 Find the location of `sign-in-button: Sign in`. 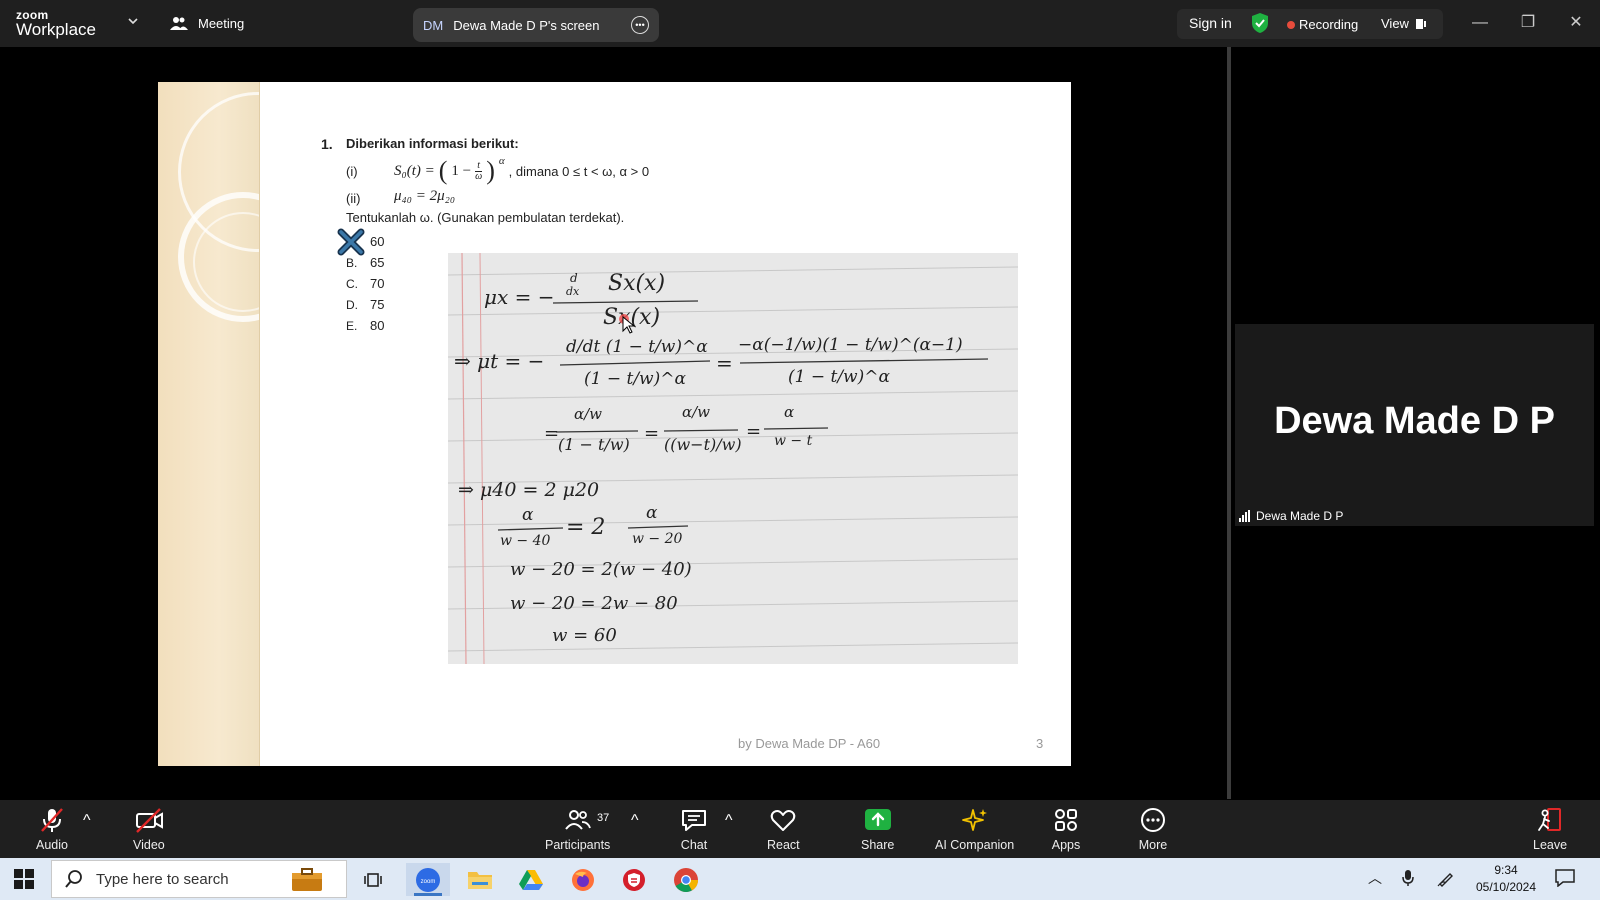

sign-in-button: Sign in is located at coordinates (1210, 23).